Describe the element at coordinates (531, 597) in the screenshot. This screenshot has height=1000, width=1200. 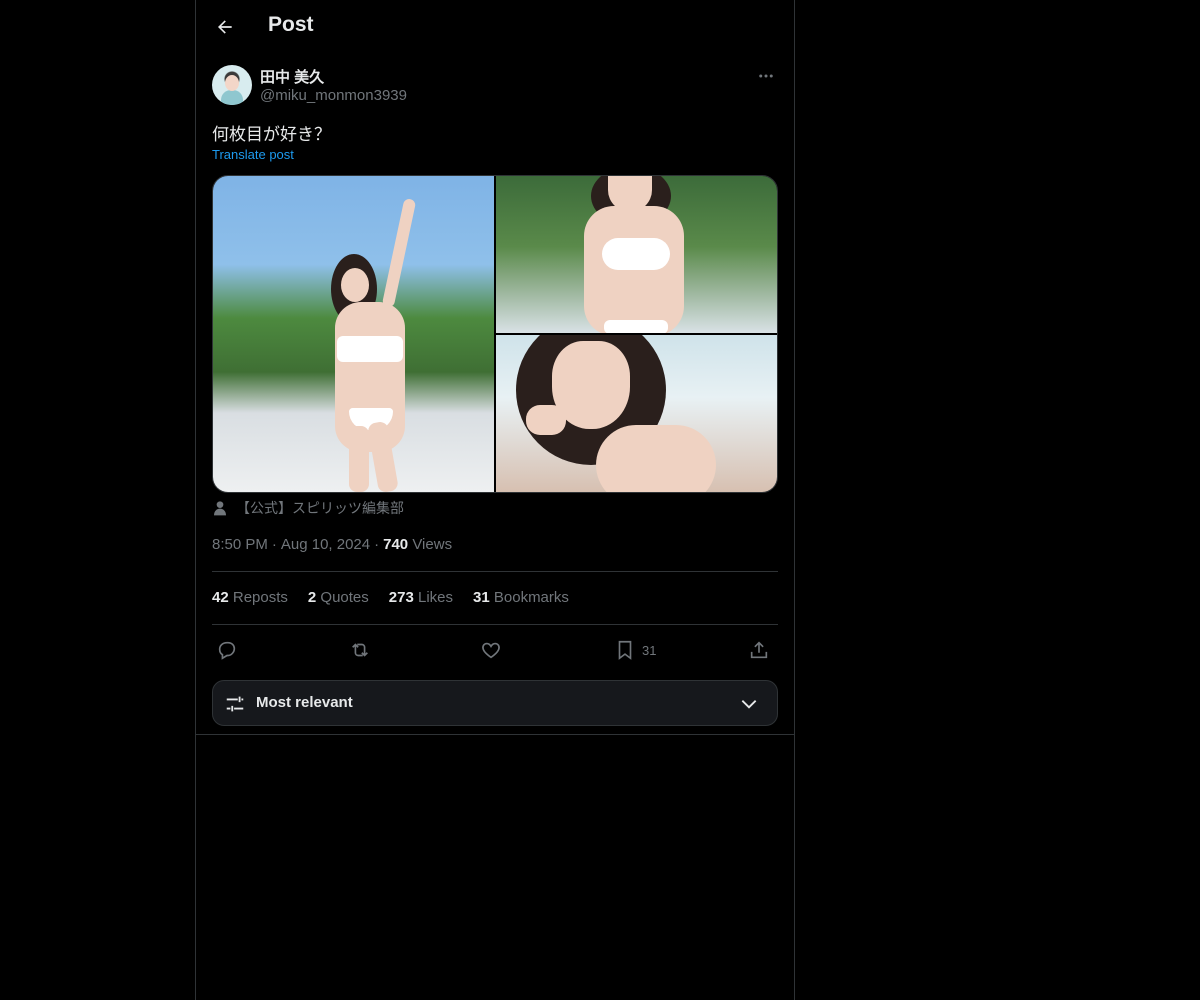
I see `bookmarks-label: Bookmarks` at that location.